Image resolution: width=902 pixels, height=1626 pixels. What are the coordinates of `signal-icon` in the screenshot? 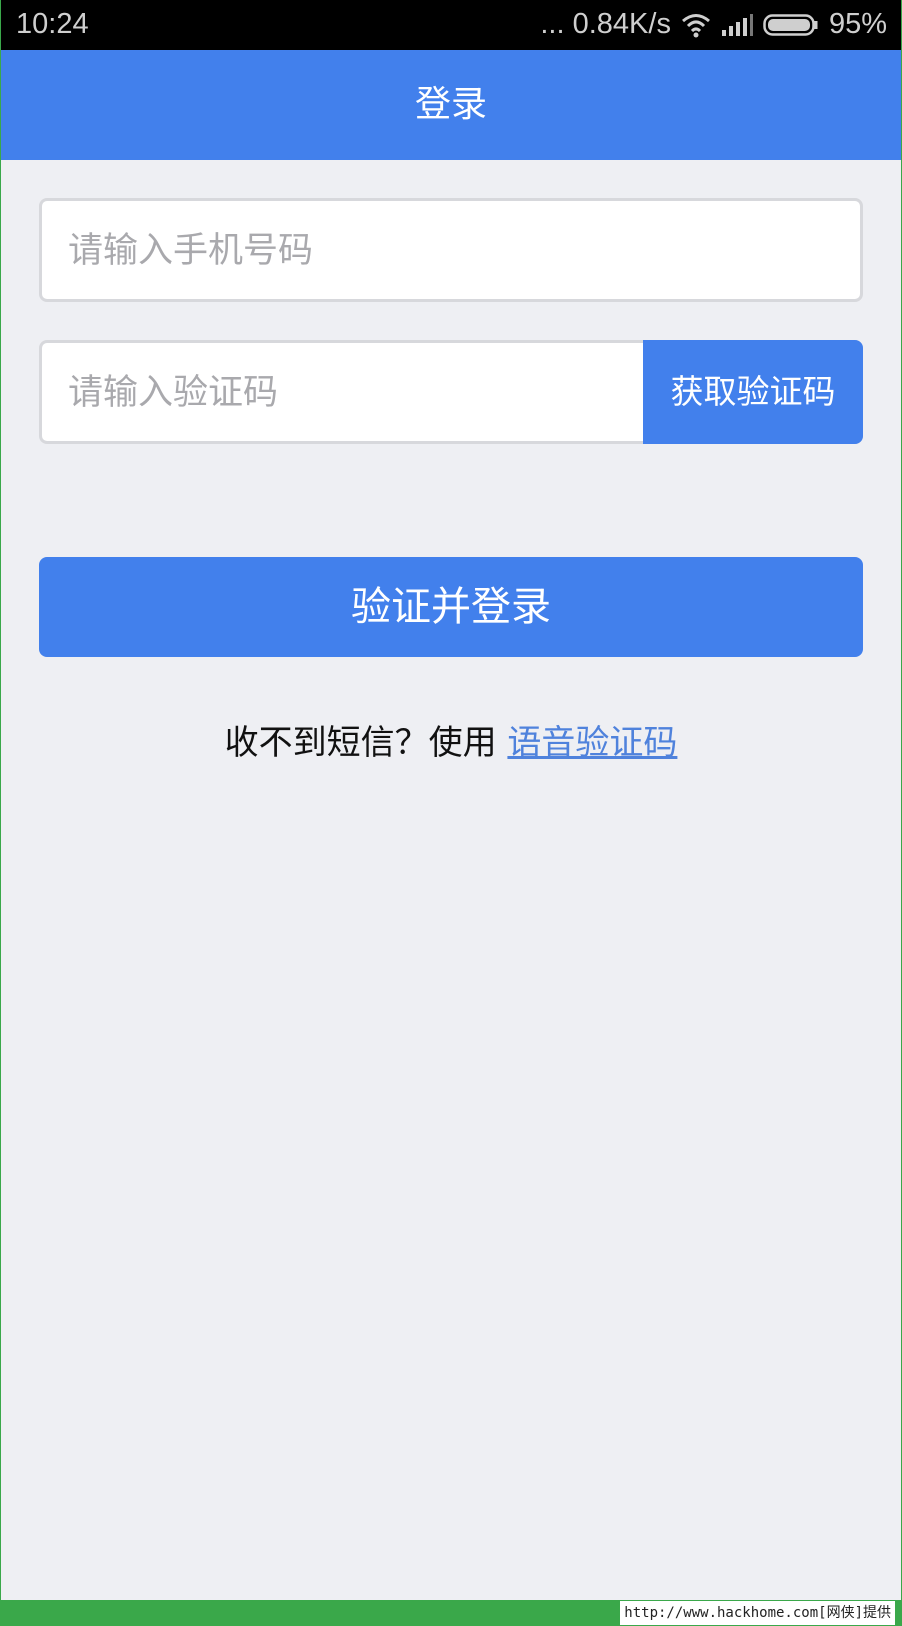 It's located at (737, 25).